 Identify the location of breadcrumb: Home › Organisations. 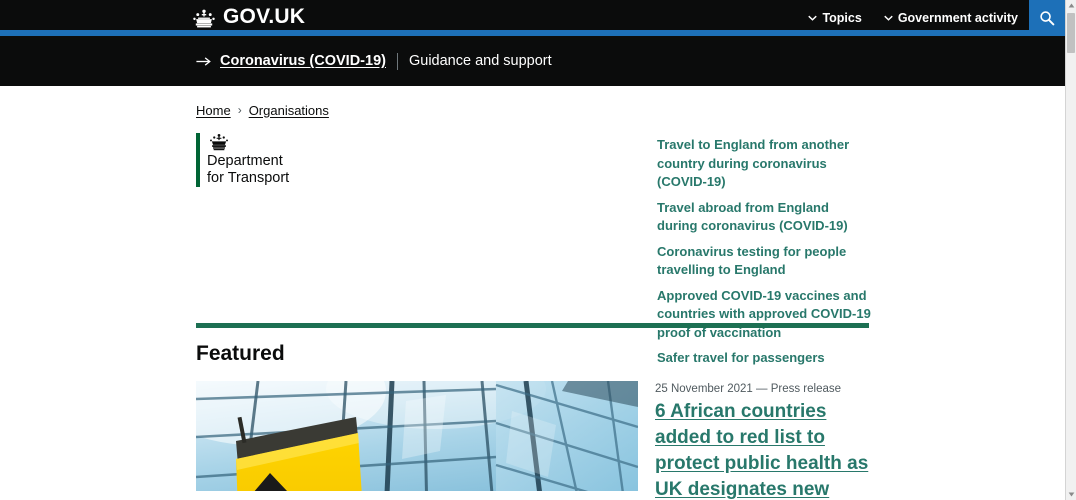
(532, 110).